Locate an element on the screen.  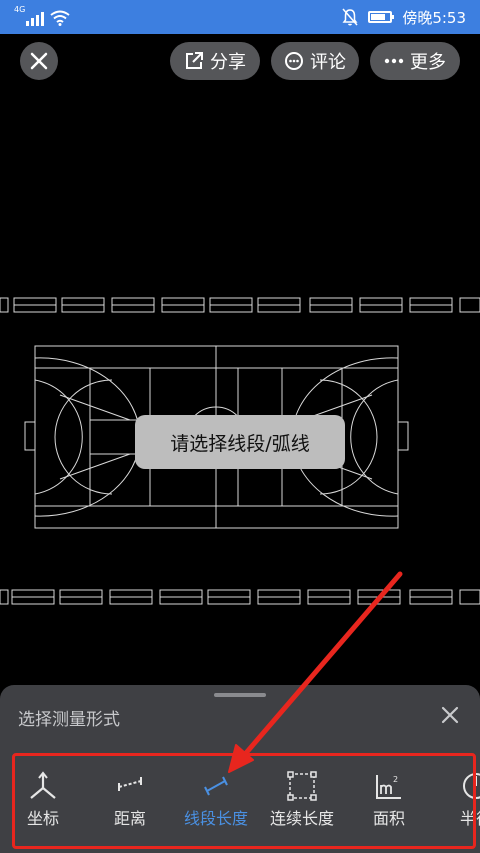
status-right: 傍晚5:53 is located at coordinates (404, 17).